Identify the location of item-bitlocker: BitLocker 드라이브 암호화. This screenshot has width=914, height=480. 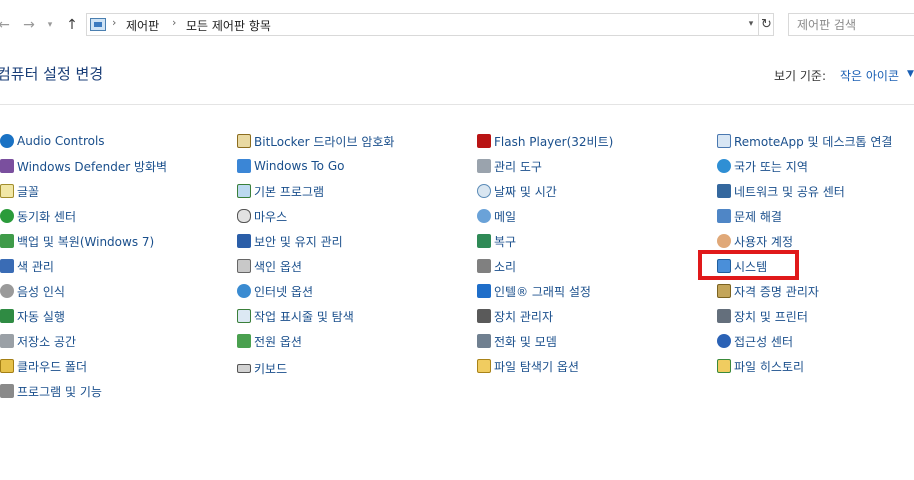
(315, 141).